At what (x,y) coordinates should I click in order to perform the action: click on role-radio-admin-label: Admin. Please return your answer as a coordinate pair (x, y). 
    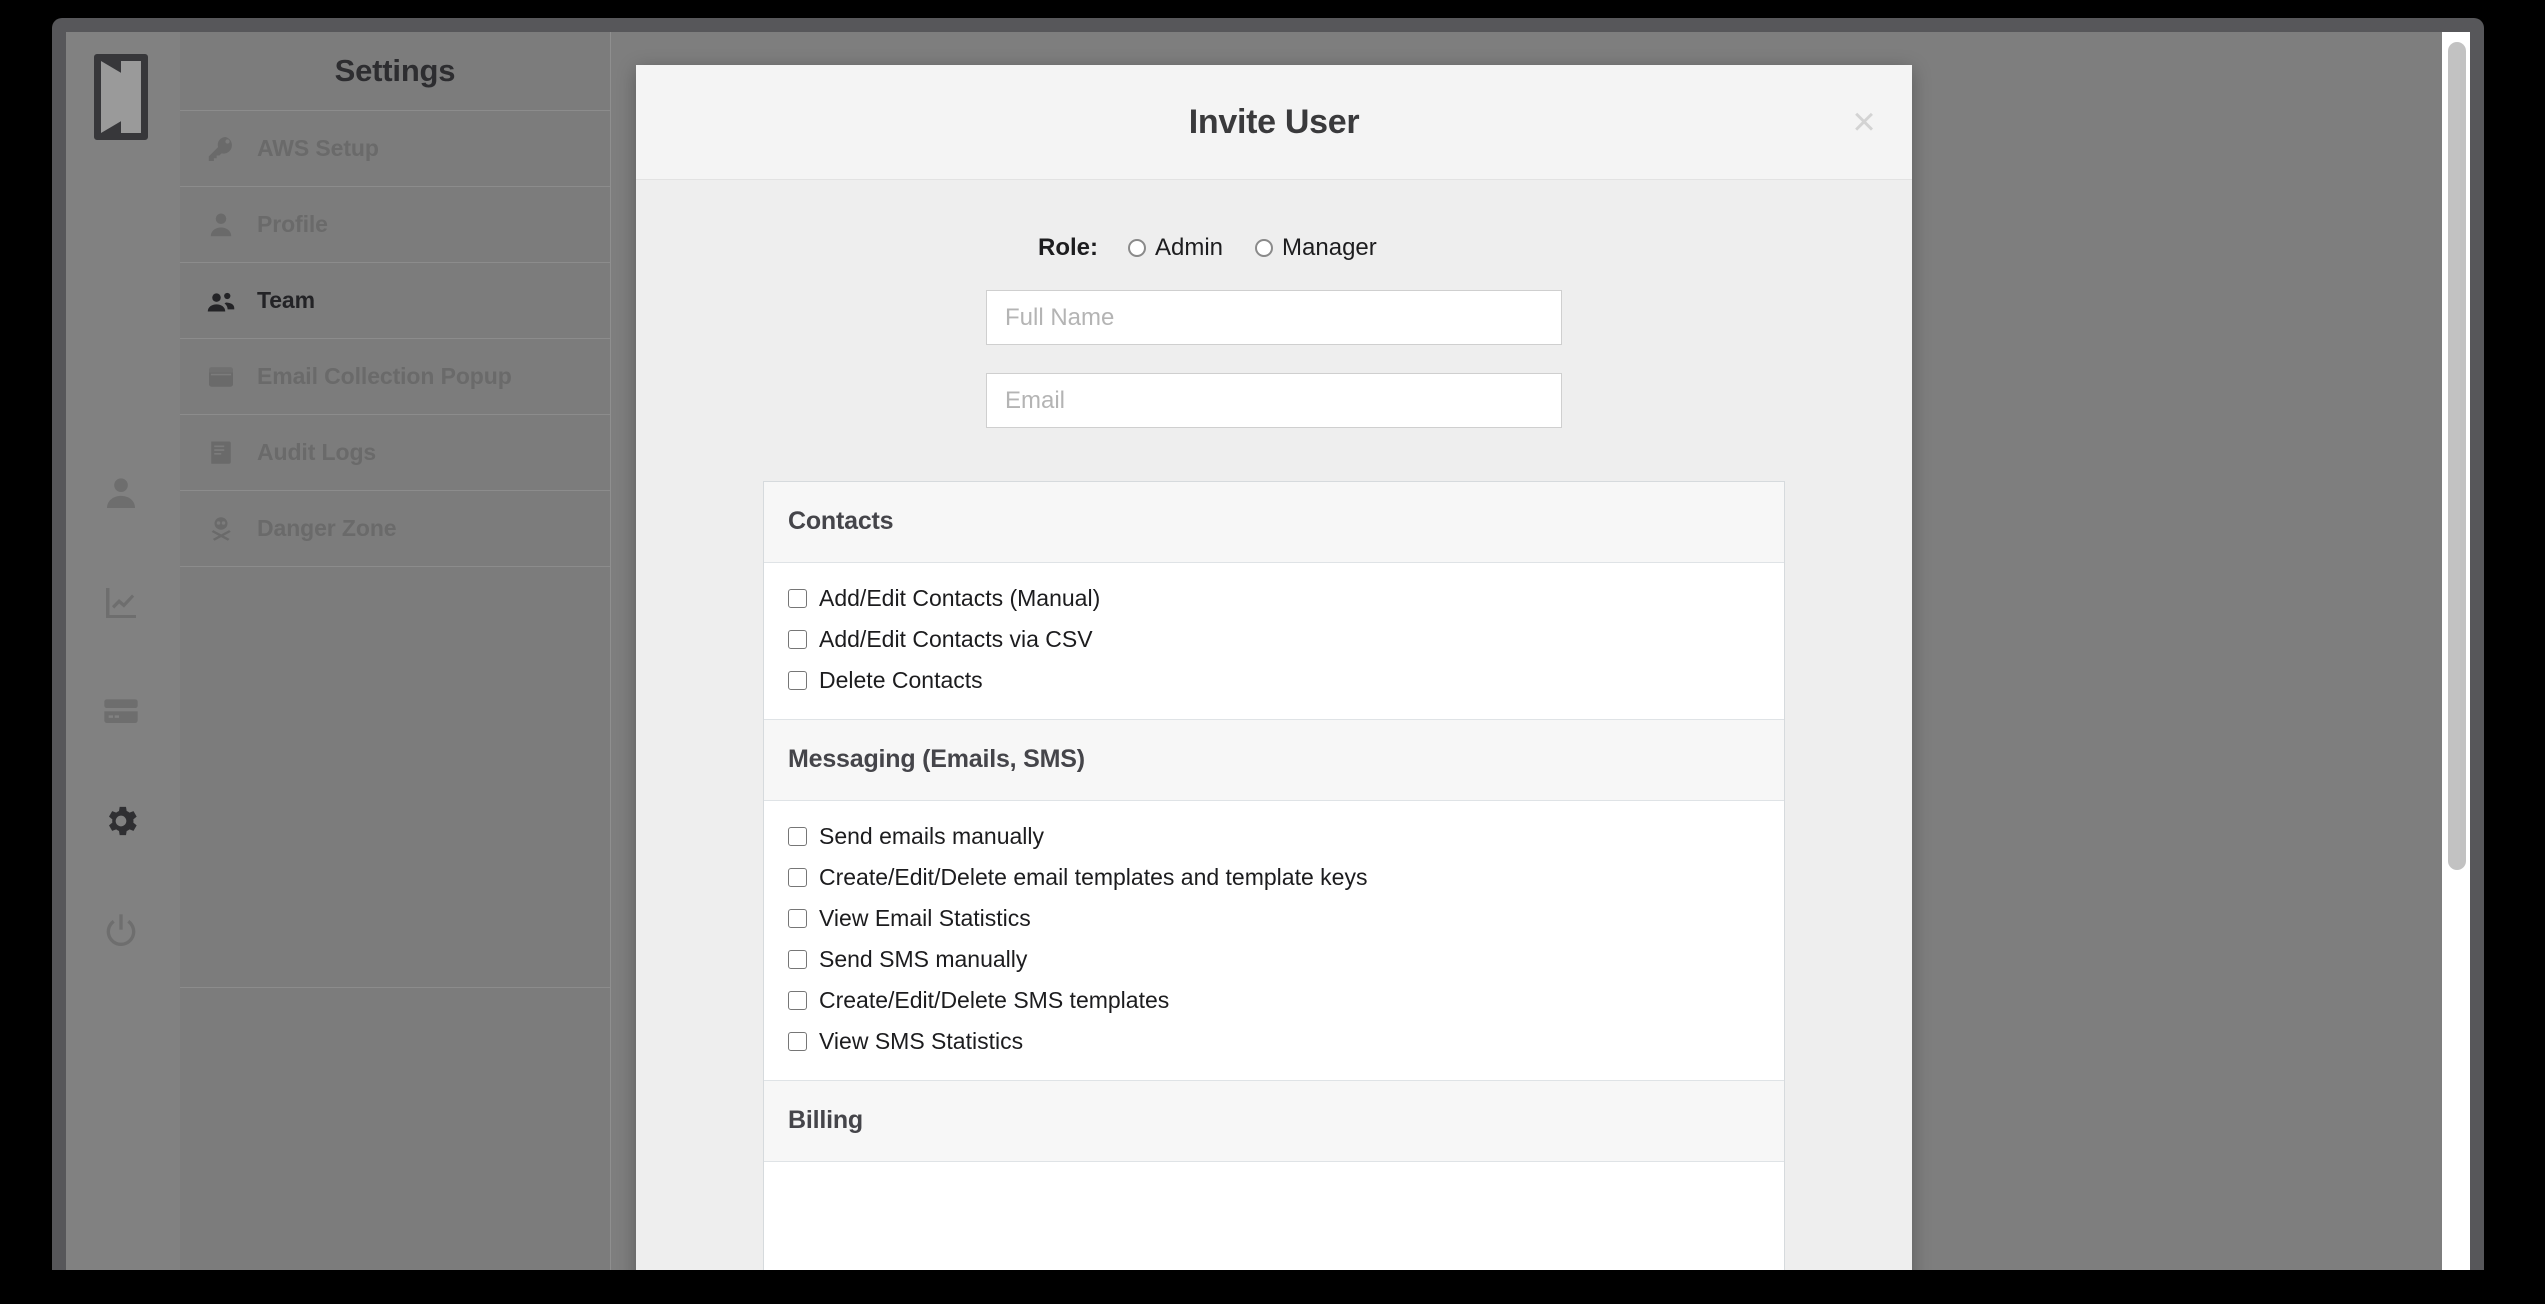
    Looking at the image, I should click on (1189, 247).